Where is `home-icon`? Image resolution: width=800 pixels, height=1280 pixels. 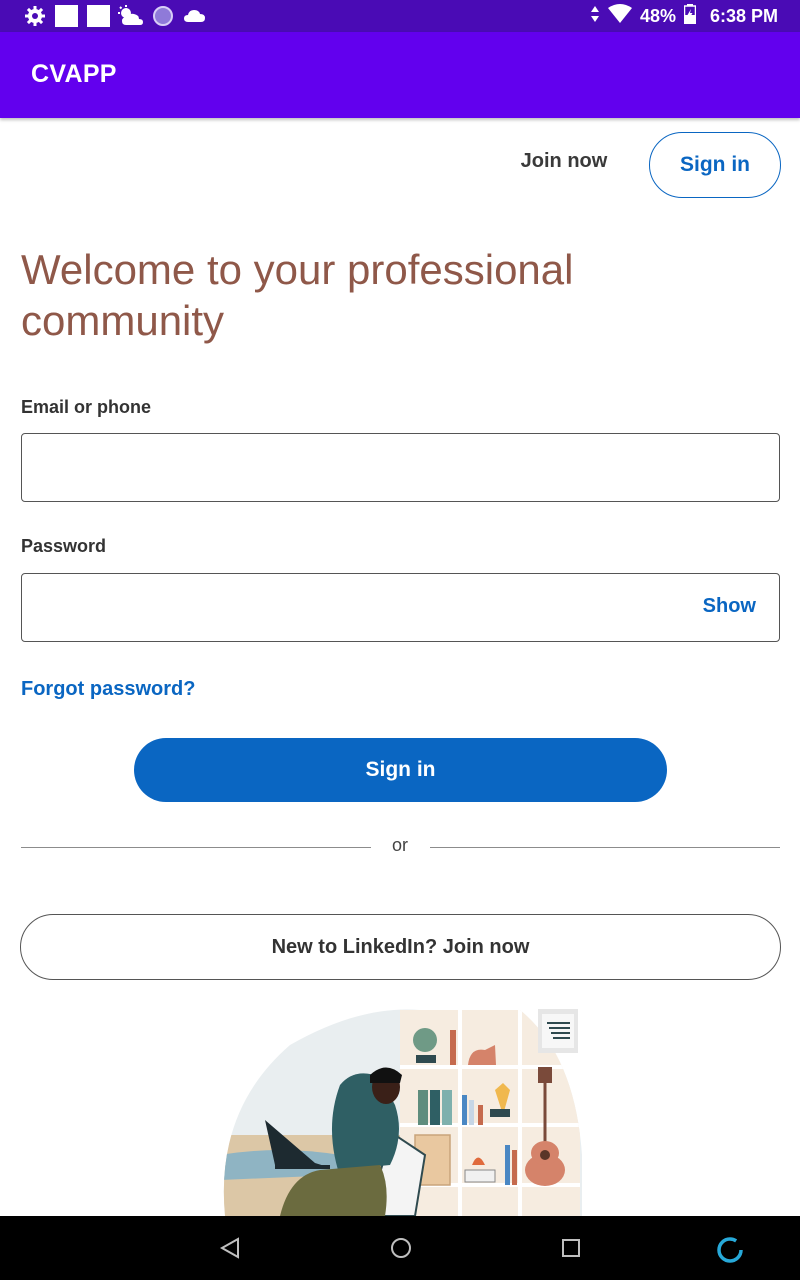 home-icon is located at coordinates (401, 1250).